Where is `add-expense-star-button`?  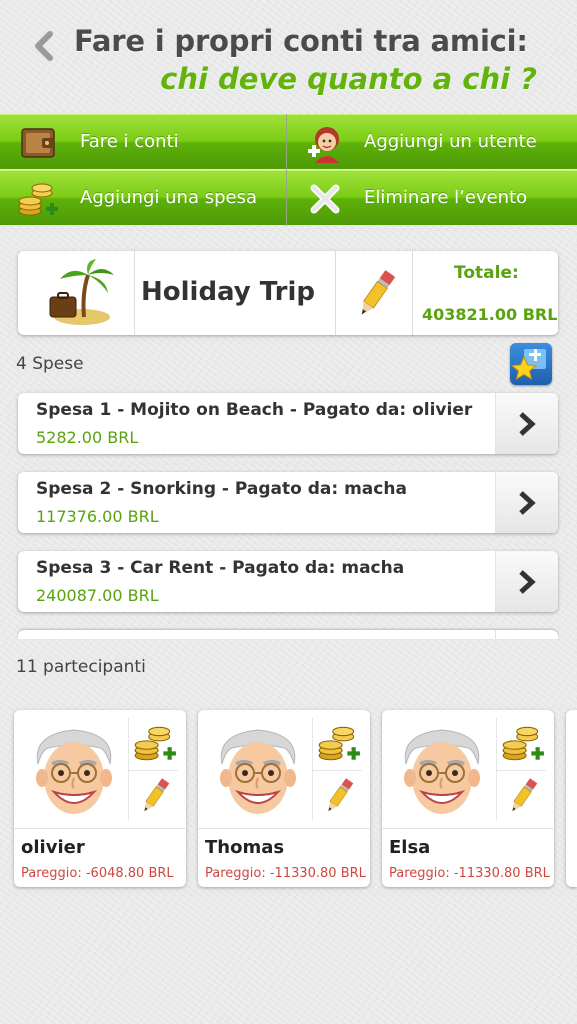 add-expense-star-button is located at coordinates (531, 364).